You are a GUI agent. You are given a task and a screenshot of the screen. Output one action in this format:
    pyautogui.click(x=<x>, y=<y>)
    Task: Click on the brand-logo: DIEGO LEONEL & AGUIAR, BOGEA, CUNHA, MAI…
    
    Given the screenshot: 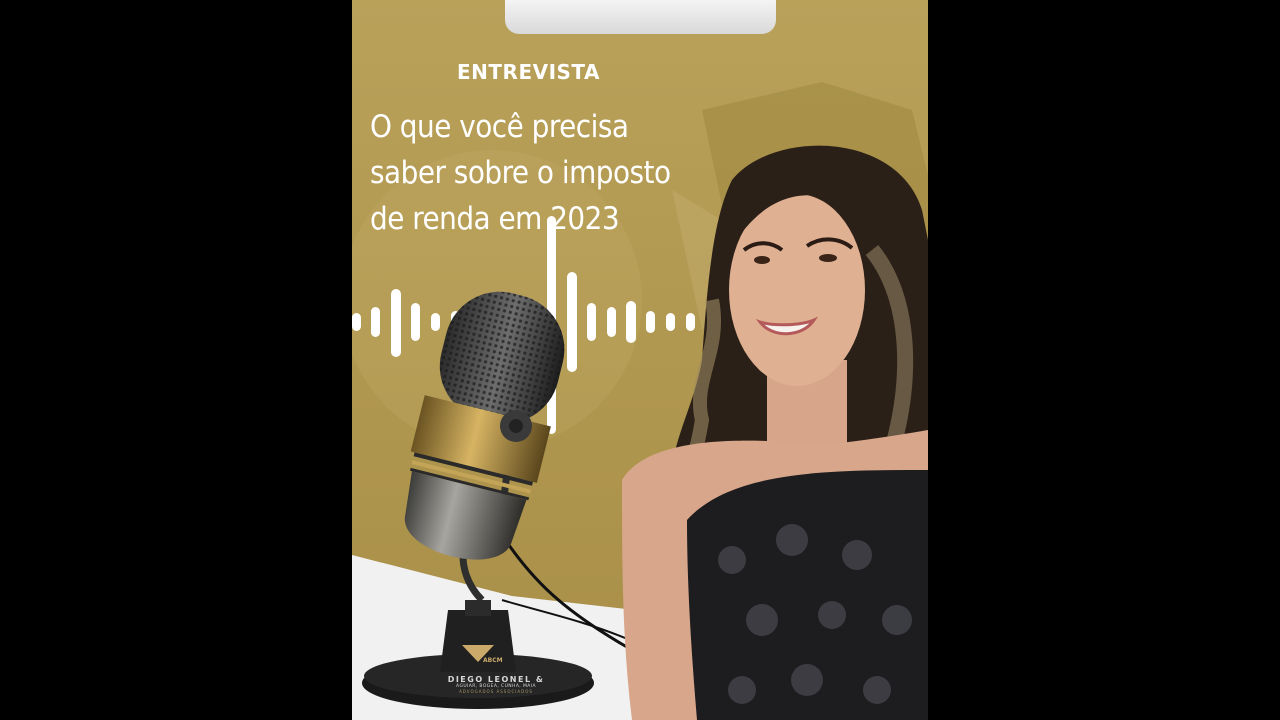 What is the action you would take?
    pyautogui.click(x=496, y=684)
    